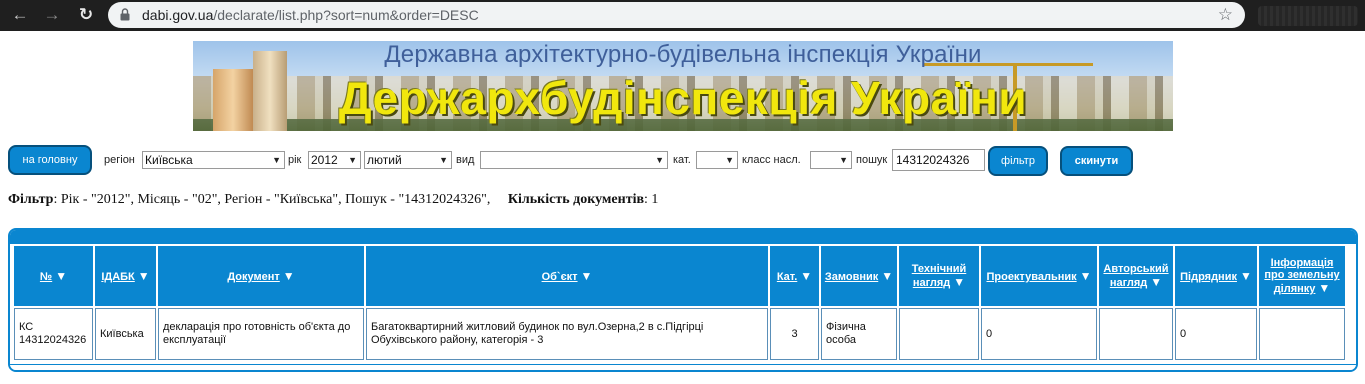 The image size is (1365, 384). I want to click on column-header-document: Документ ▼, so click(261, 276).